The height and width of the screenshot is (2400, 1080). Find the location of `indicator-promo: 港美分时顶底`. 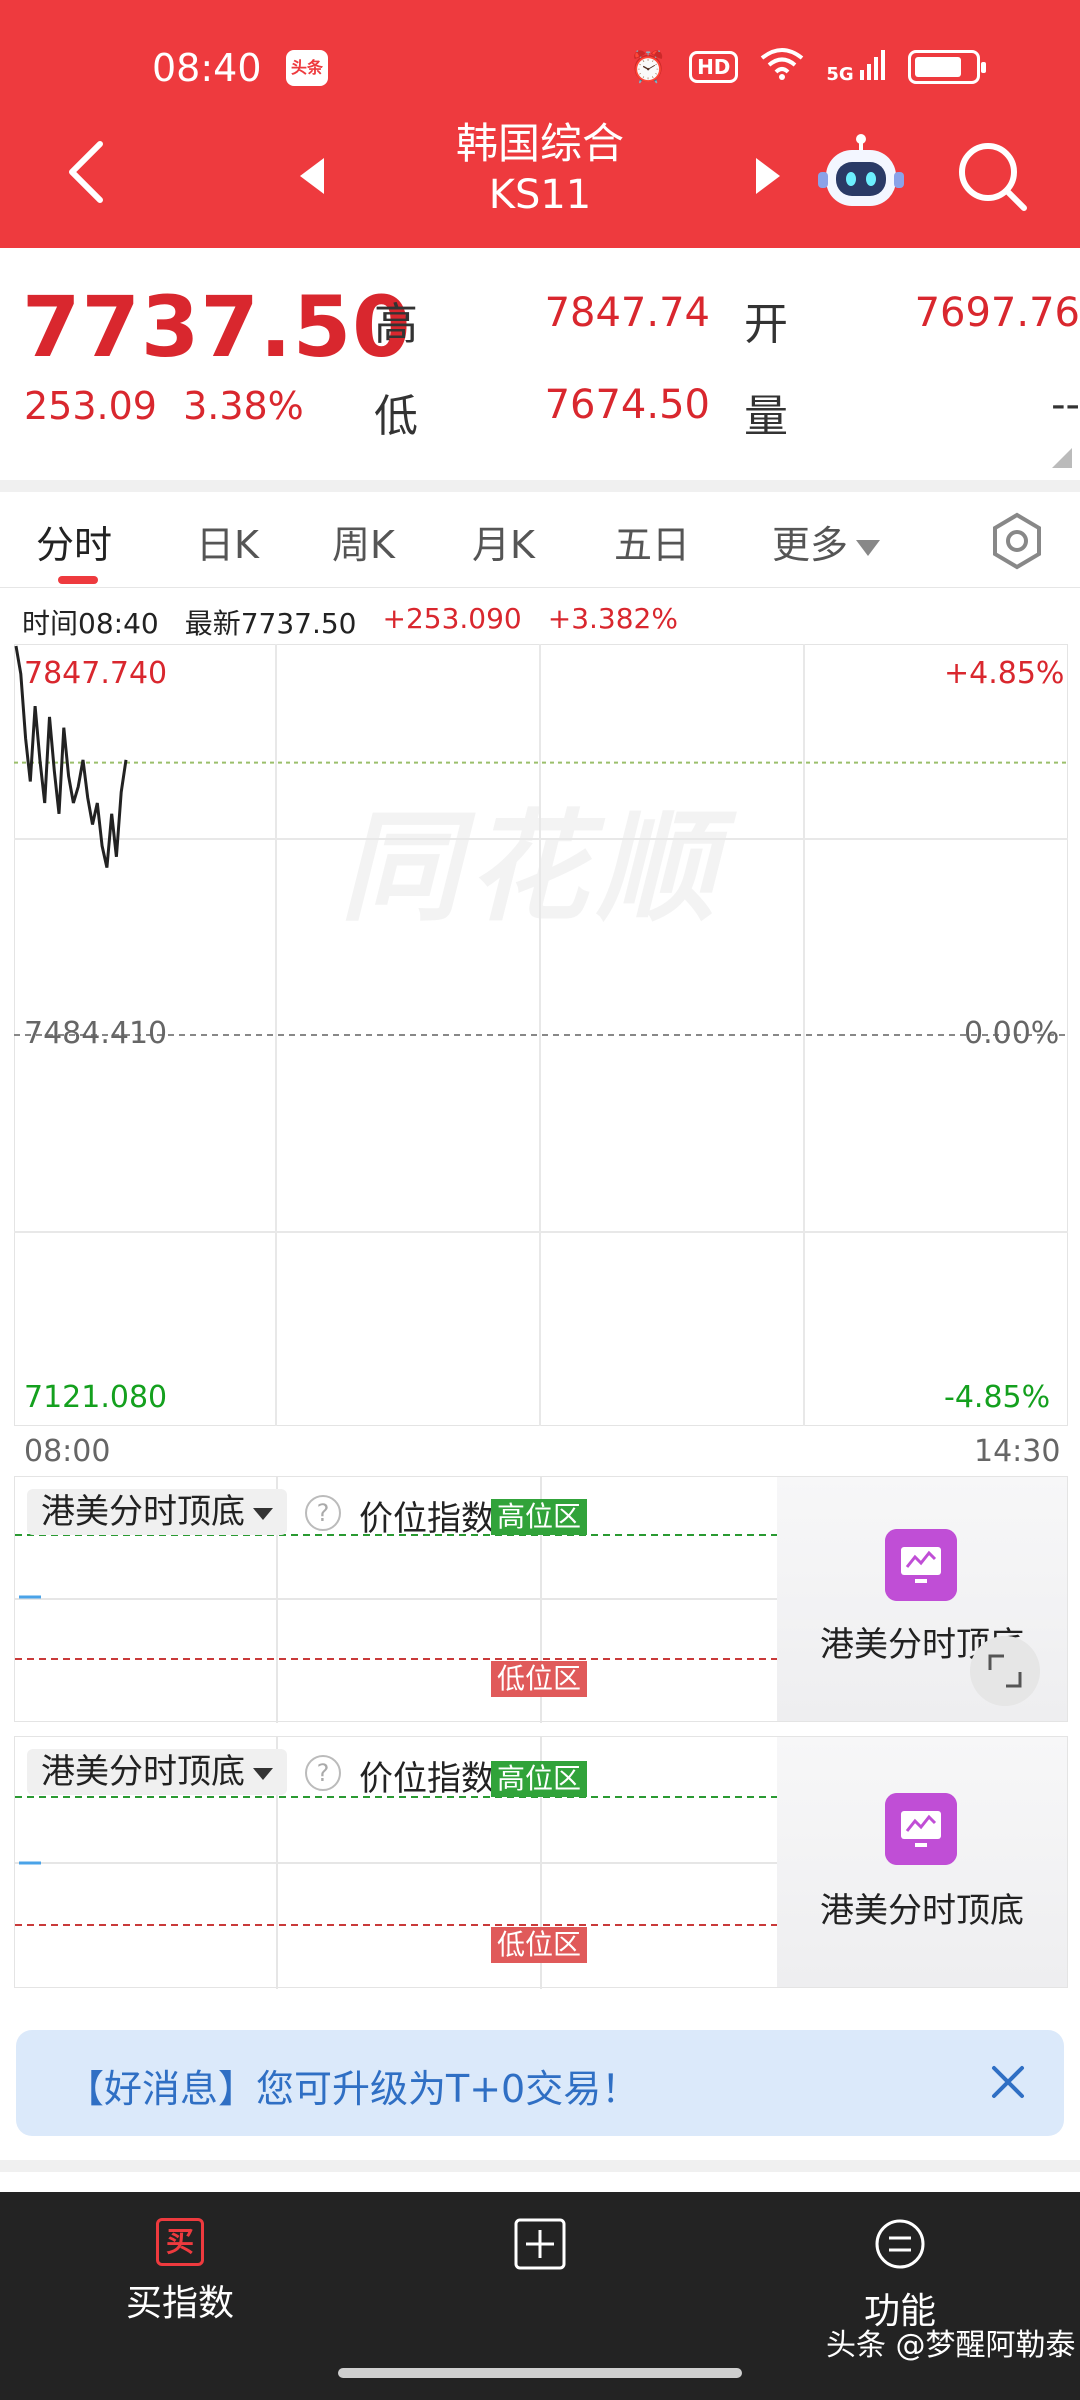

indicator-promo: 港美分时顶底 is located at coordinates (922, 1862).